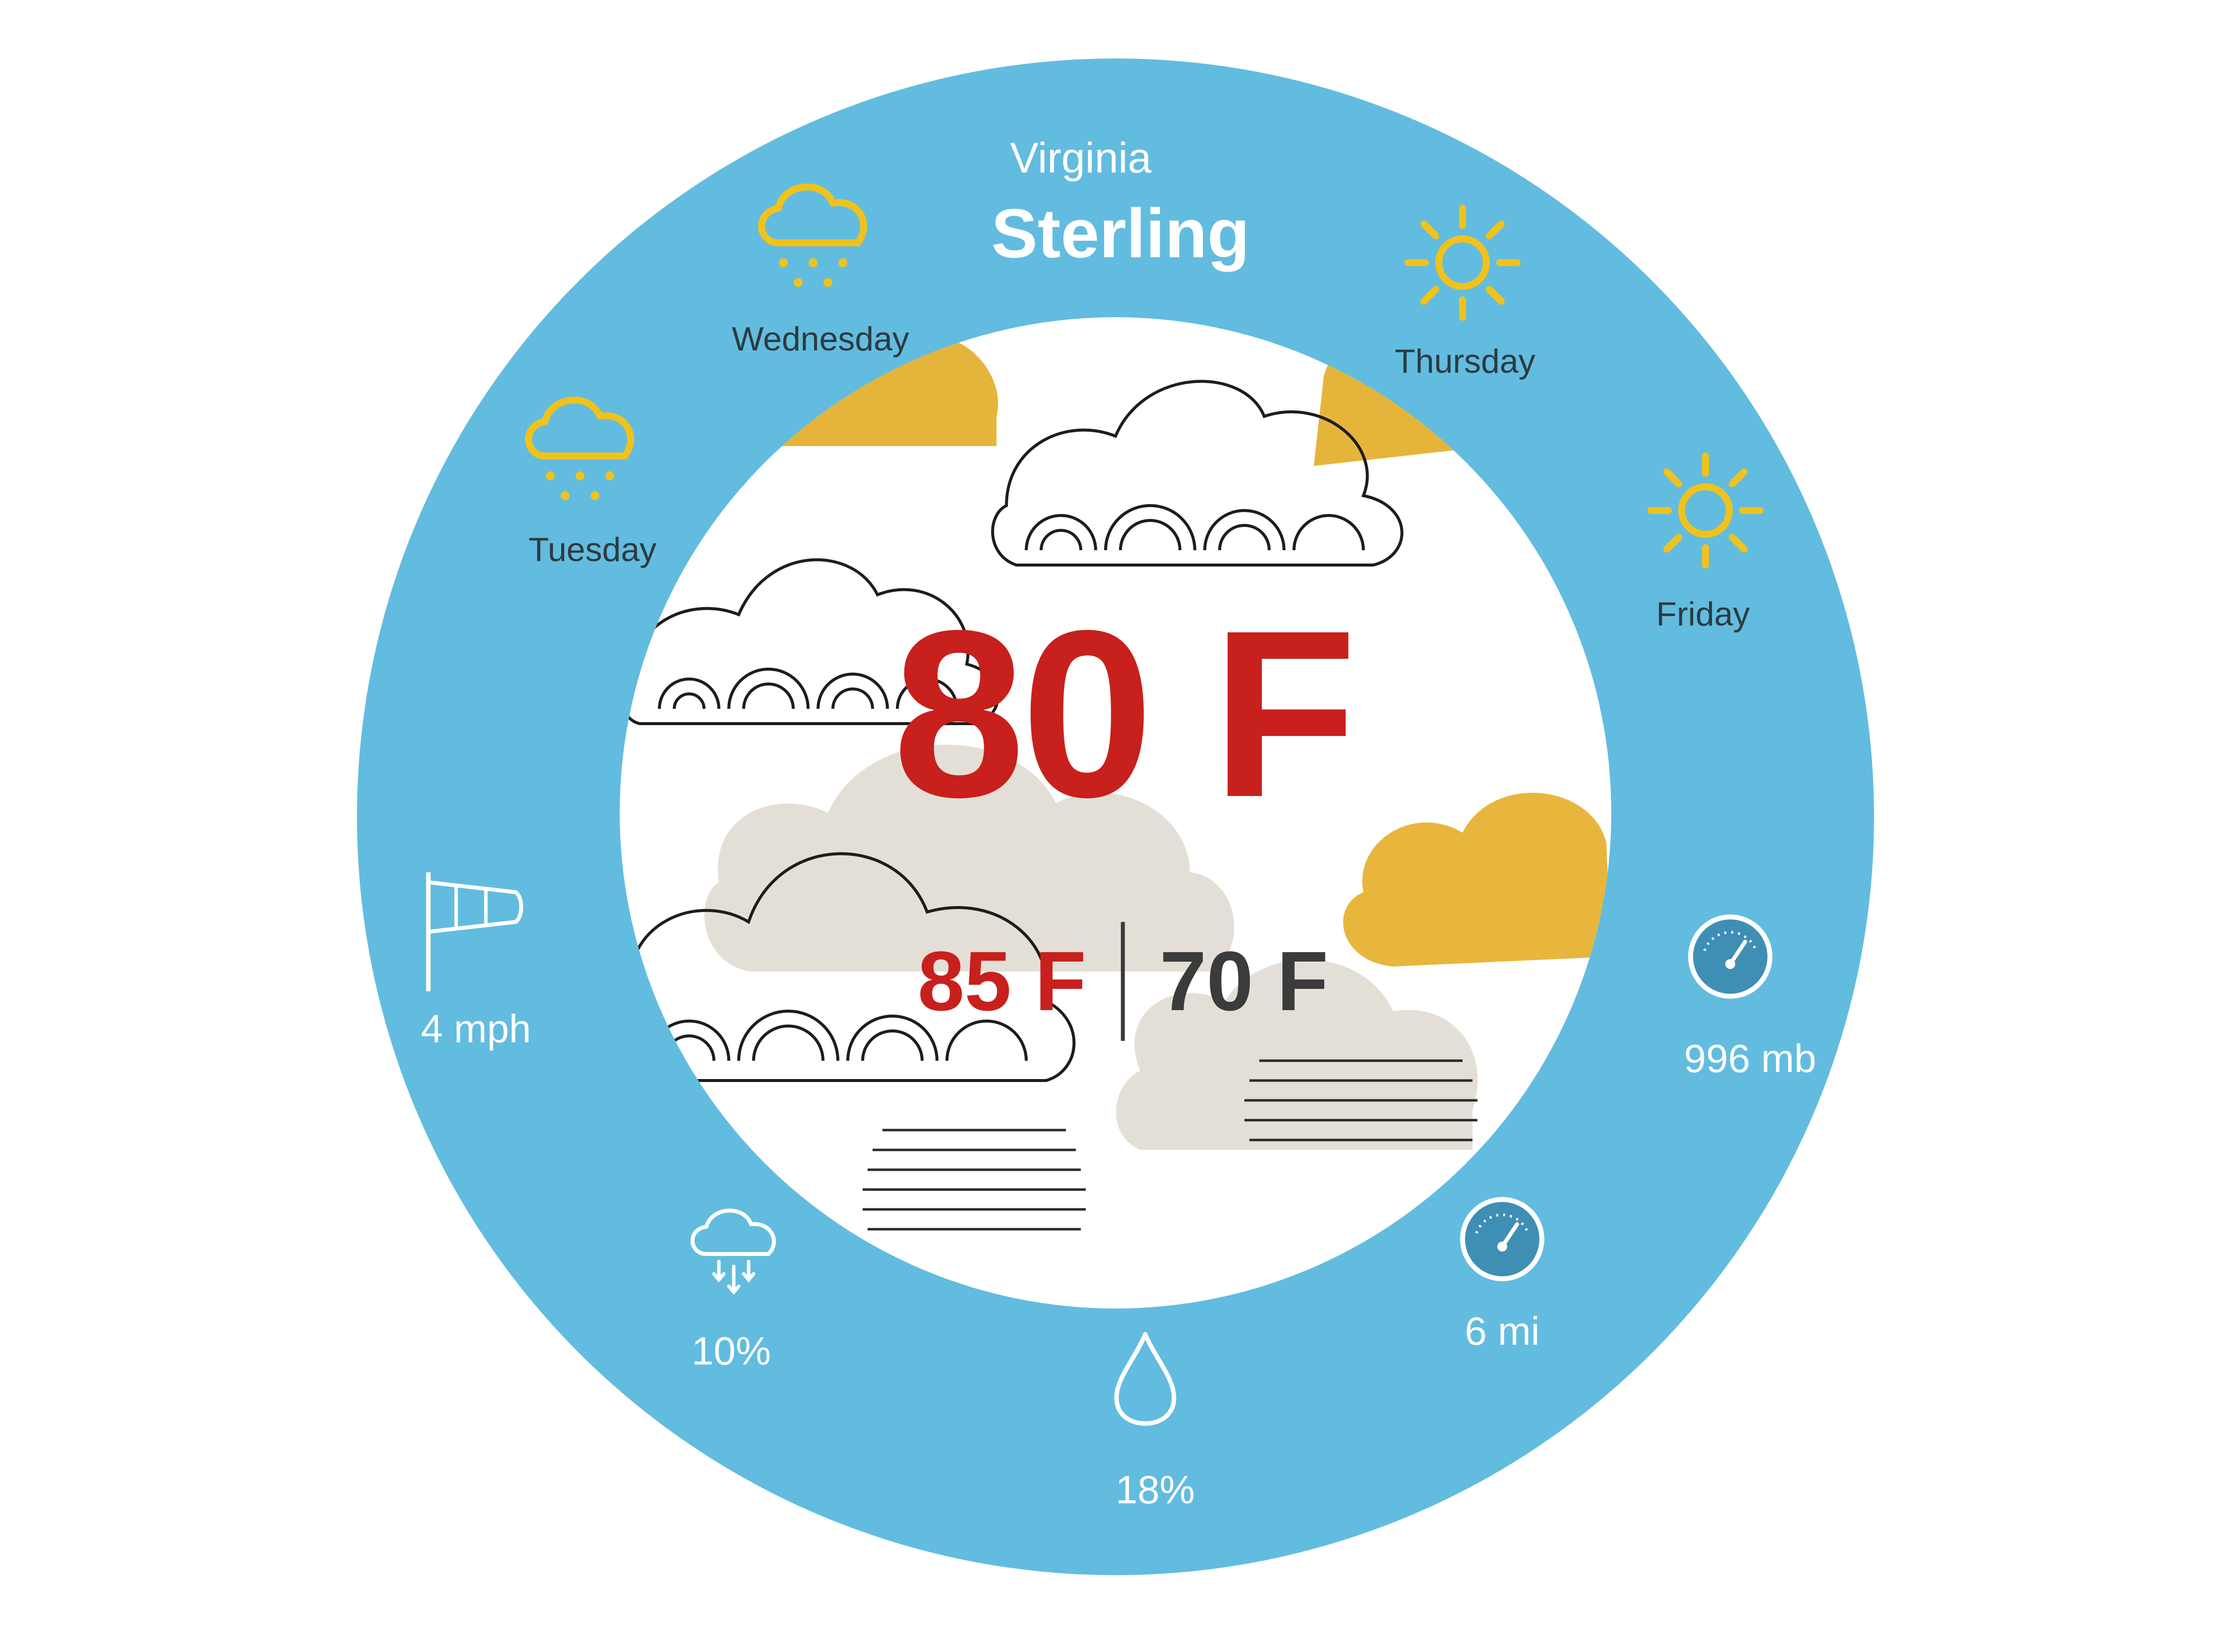  What do you see at coordinates (592, 550) in the screenshot?
I see `forecast-day-tuesday: Tuesday` at bounding box center [592, 550].